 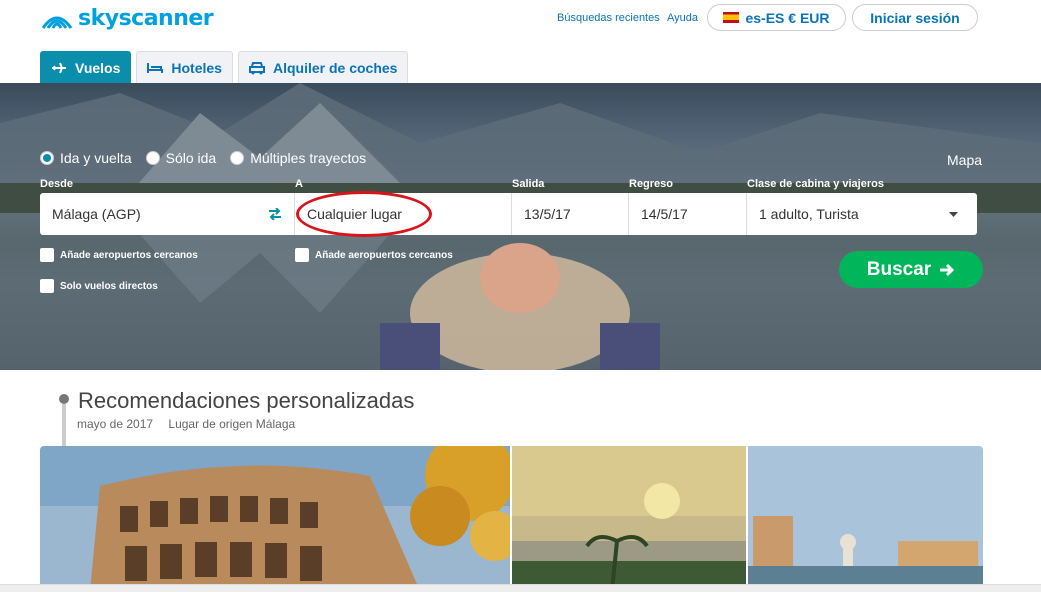 I want to click on skyscanner-logo: skyscanner, so click(x=127, y=18).